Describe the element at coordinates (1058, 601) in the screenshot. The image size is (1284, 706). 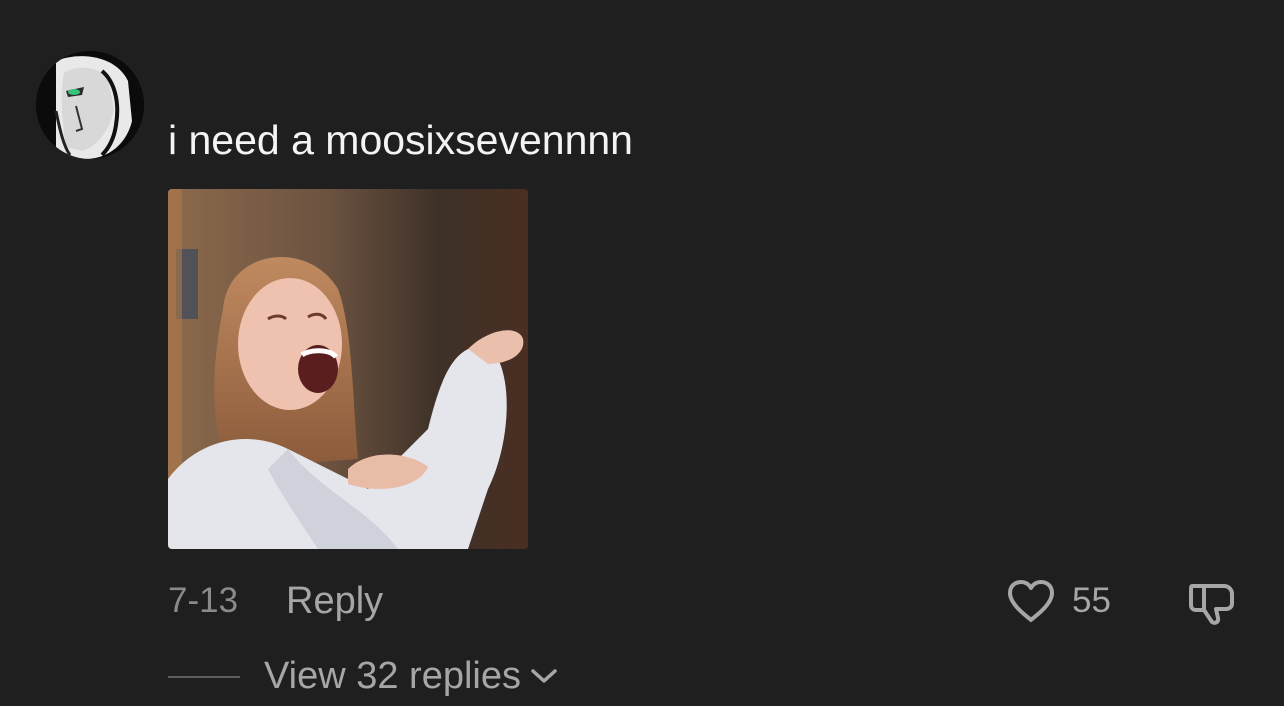
I see `like-group: 55` at that location.